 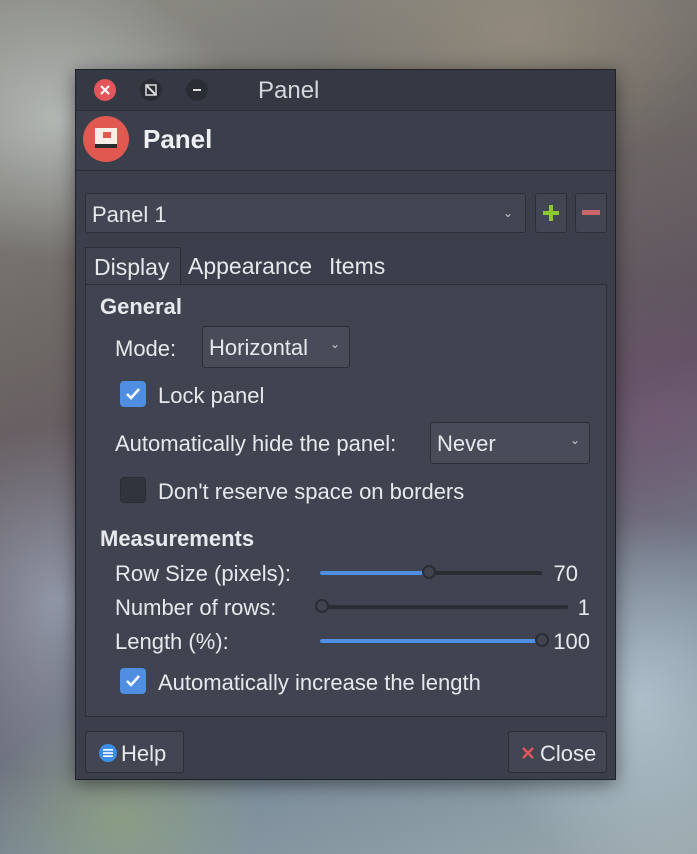 I want to click on reserve-space-checkbox, so click(x=133, y=490).